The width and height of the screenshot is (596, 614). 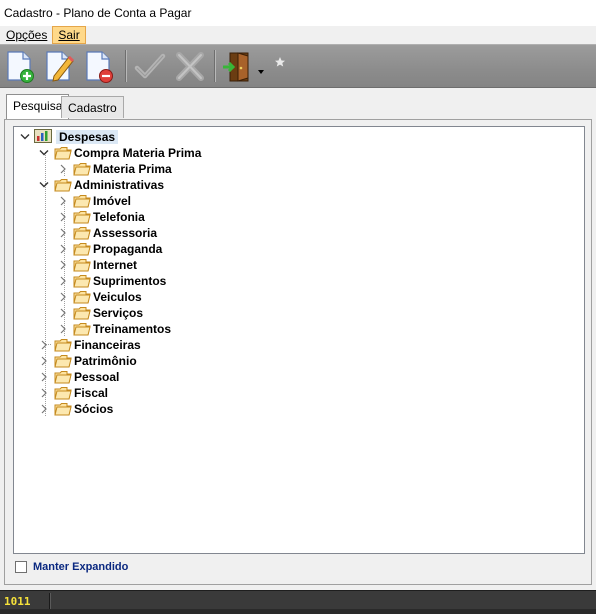 I want to click on menu-bar: Opções Sair, so click(x=298, y=35).